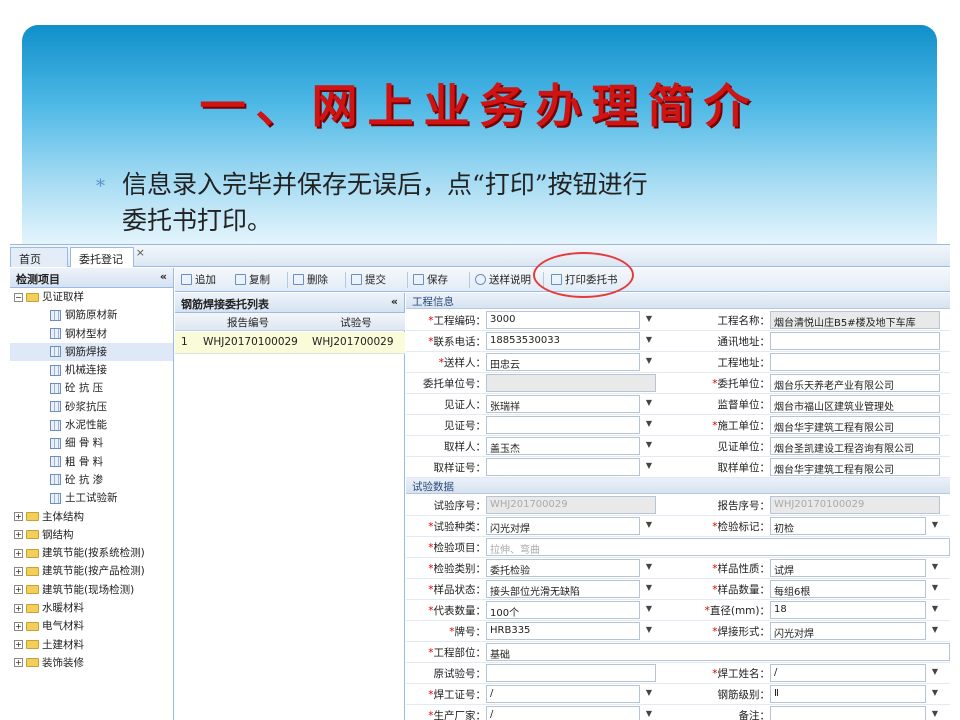 The image size is (960, 720). Describe the element at coordinates (563, 320) in the screenshot. I see `project-code-field: 3000` at that location.